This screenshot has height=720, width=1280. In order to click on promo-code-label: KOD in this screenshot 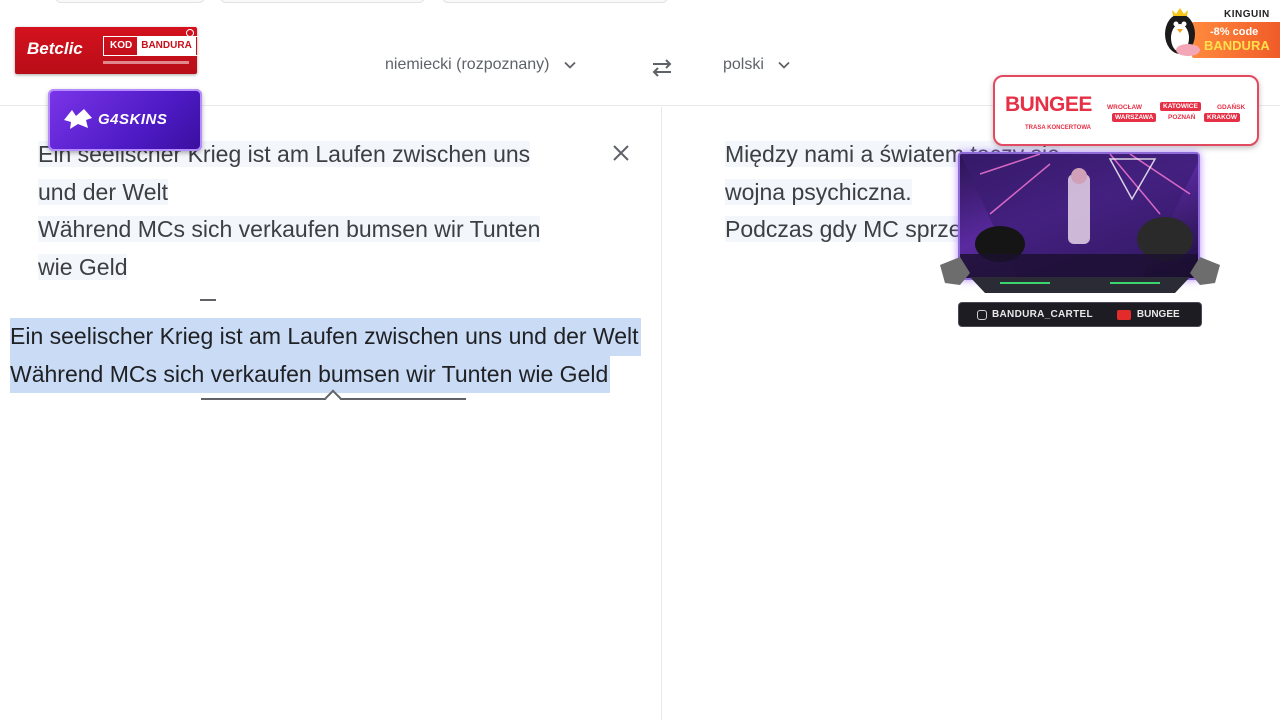, I will do `click(121, 45)`.